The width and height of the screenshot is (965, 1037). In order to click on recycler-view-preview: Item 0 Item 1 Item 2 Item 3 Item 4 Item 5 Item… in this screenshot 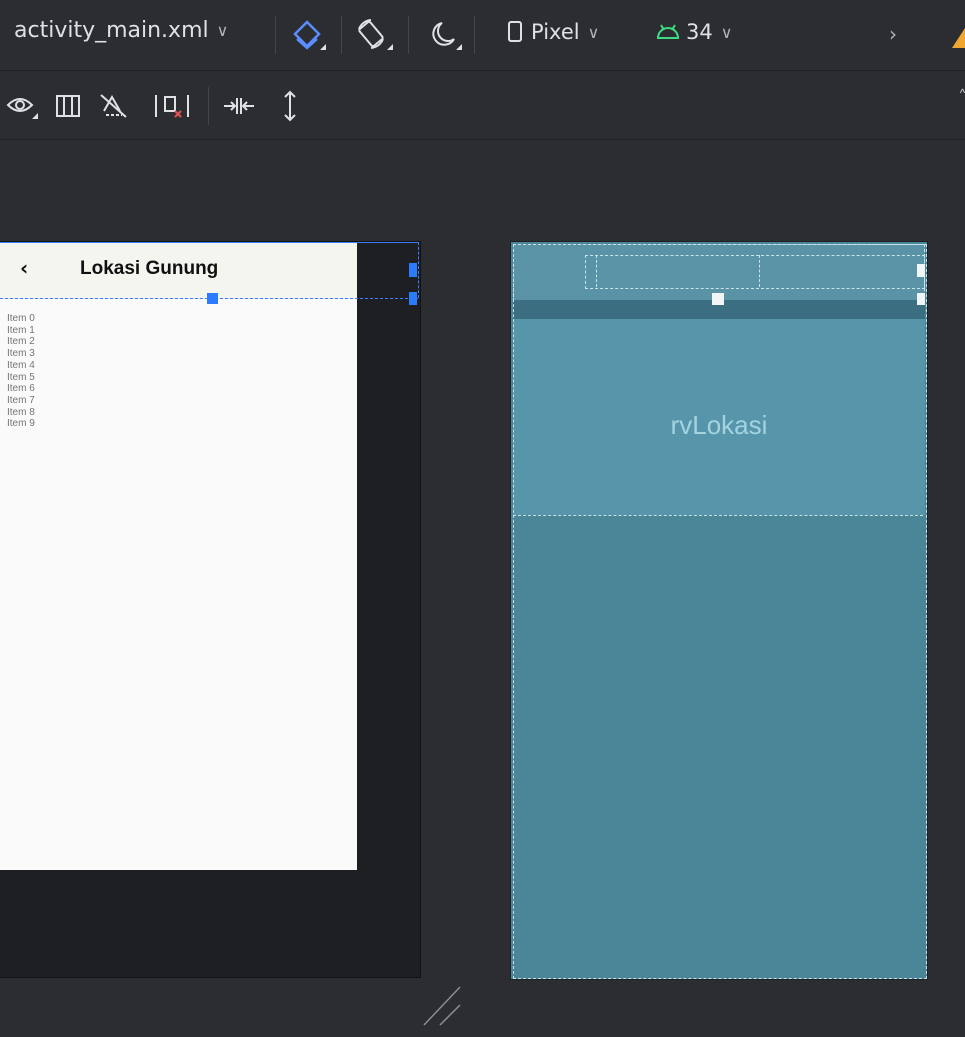, I will do `click(21, 371)`.